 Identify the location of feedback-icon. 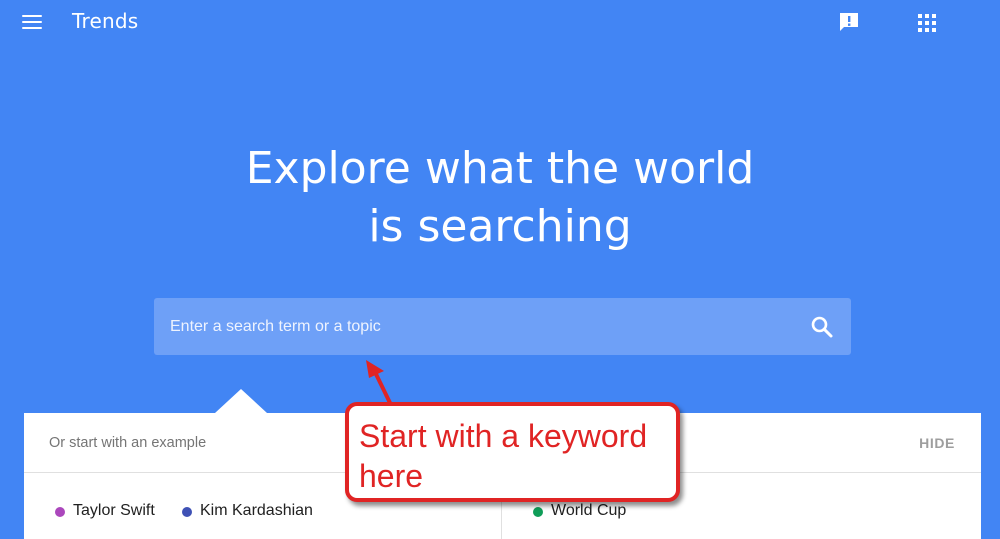
(849, 22).